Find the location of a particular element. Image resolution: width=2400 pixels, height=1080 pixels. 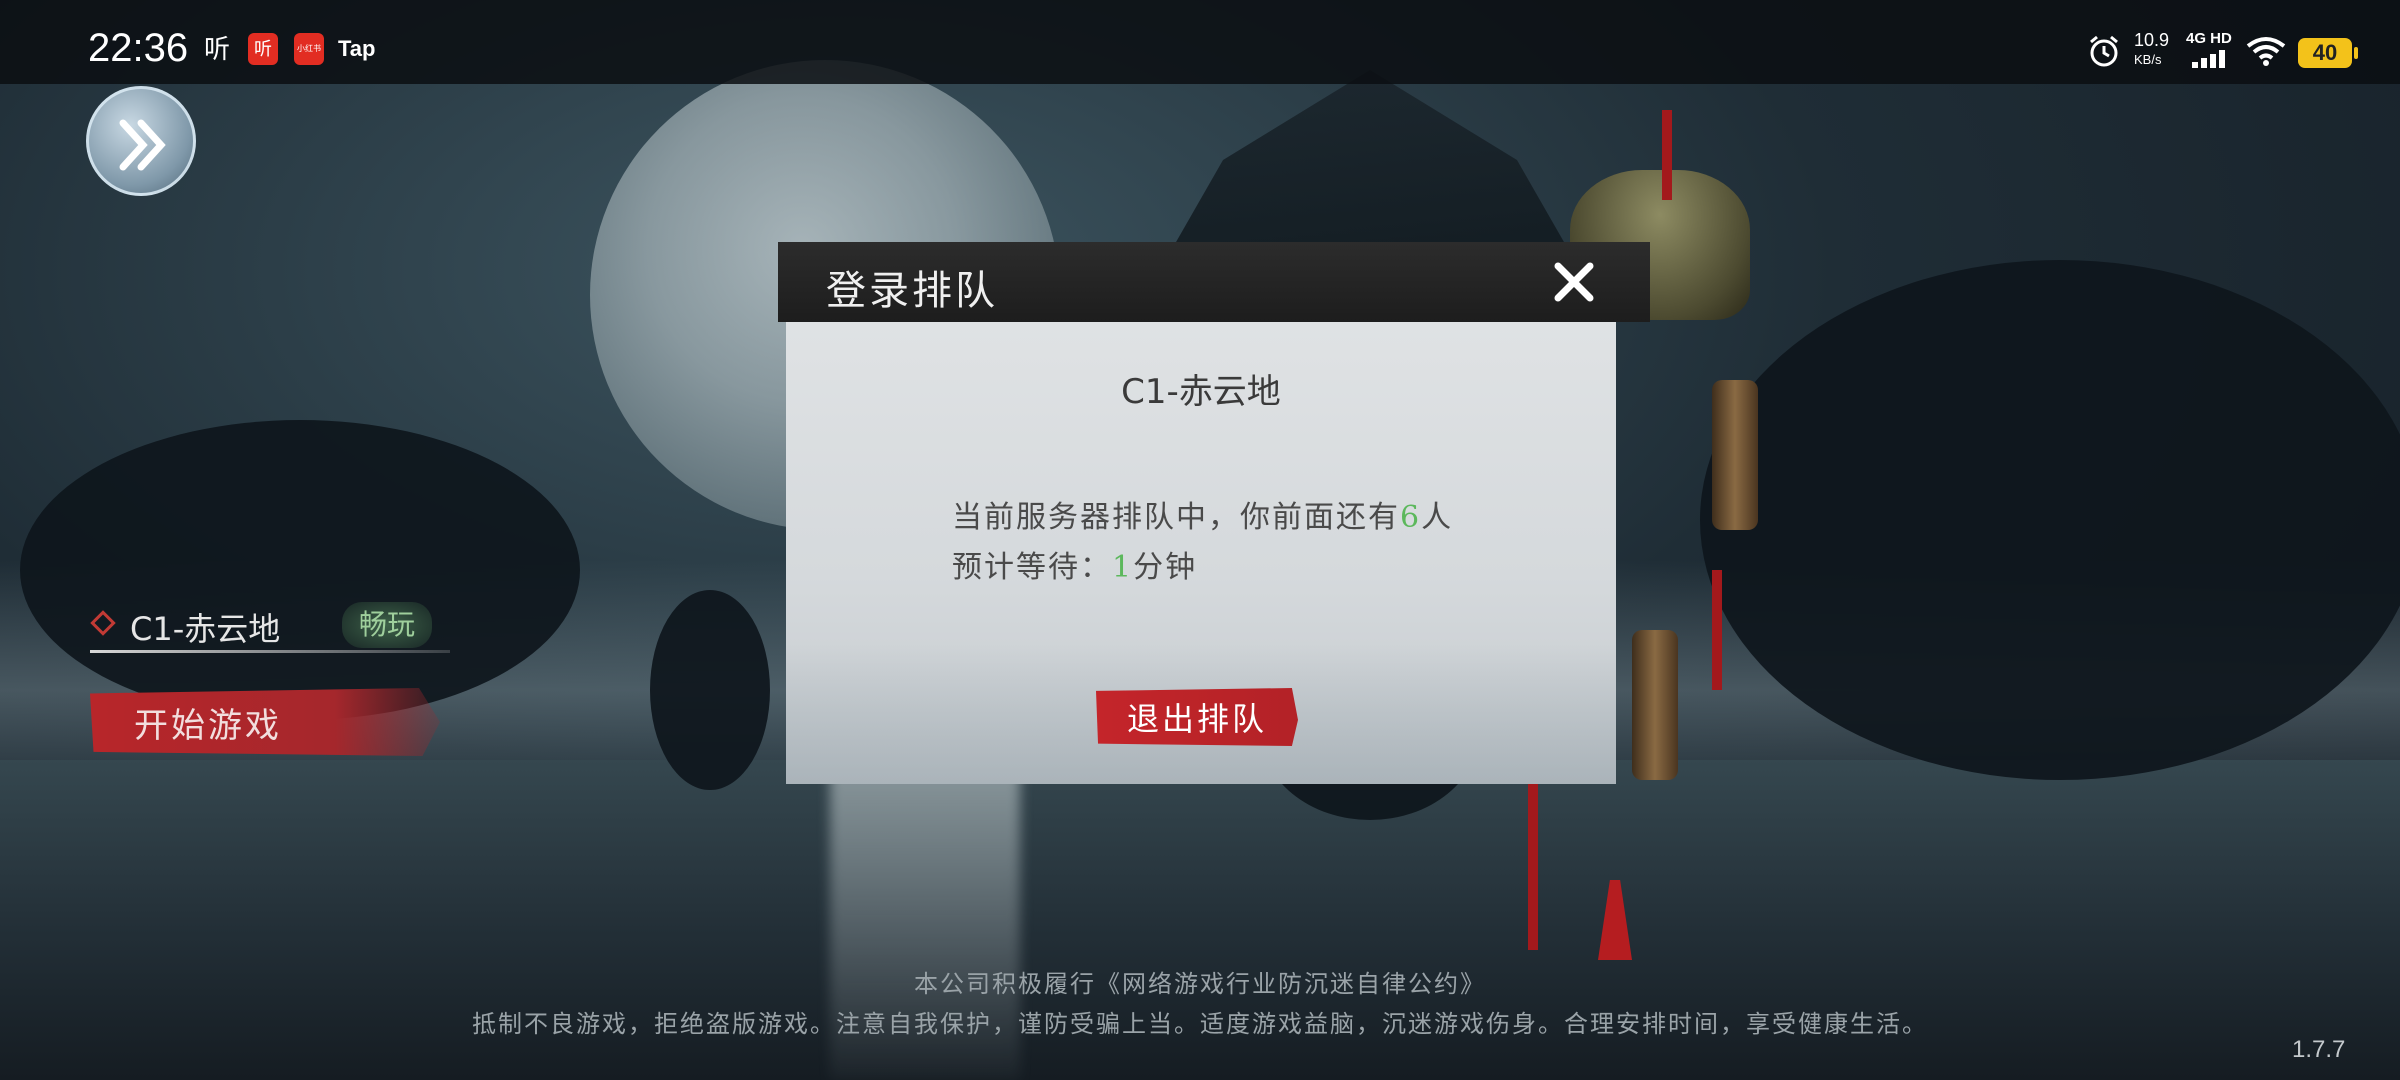

net-speed: 10.9 is located at coordinates (2152, 40).